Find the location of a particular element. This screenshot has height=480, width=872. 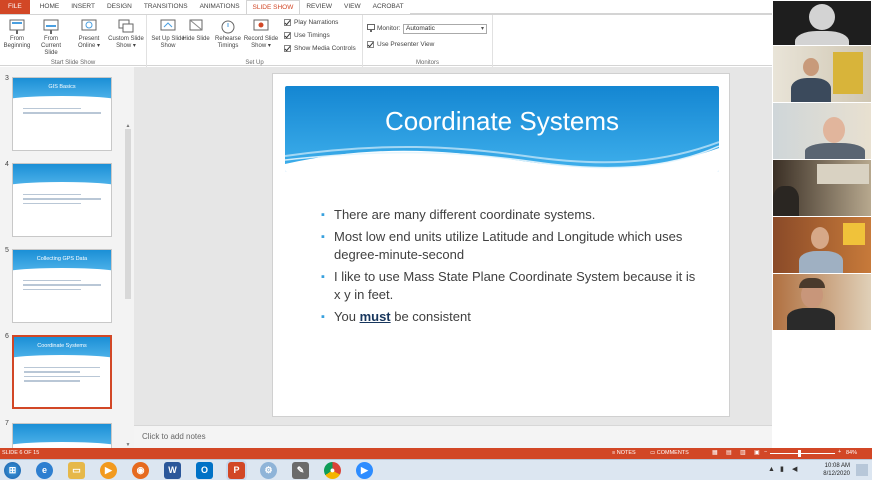

tab-acrobat: ACROBAT is located at coordinates (388, 7).